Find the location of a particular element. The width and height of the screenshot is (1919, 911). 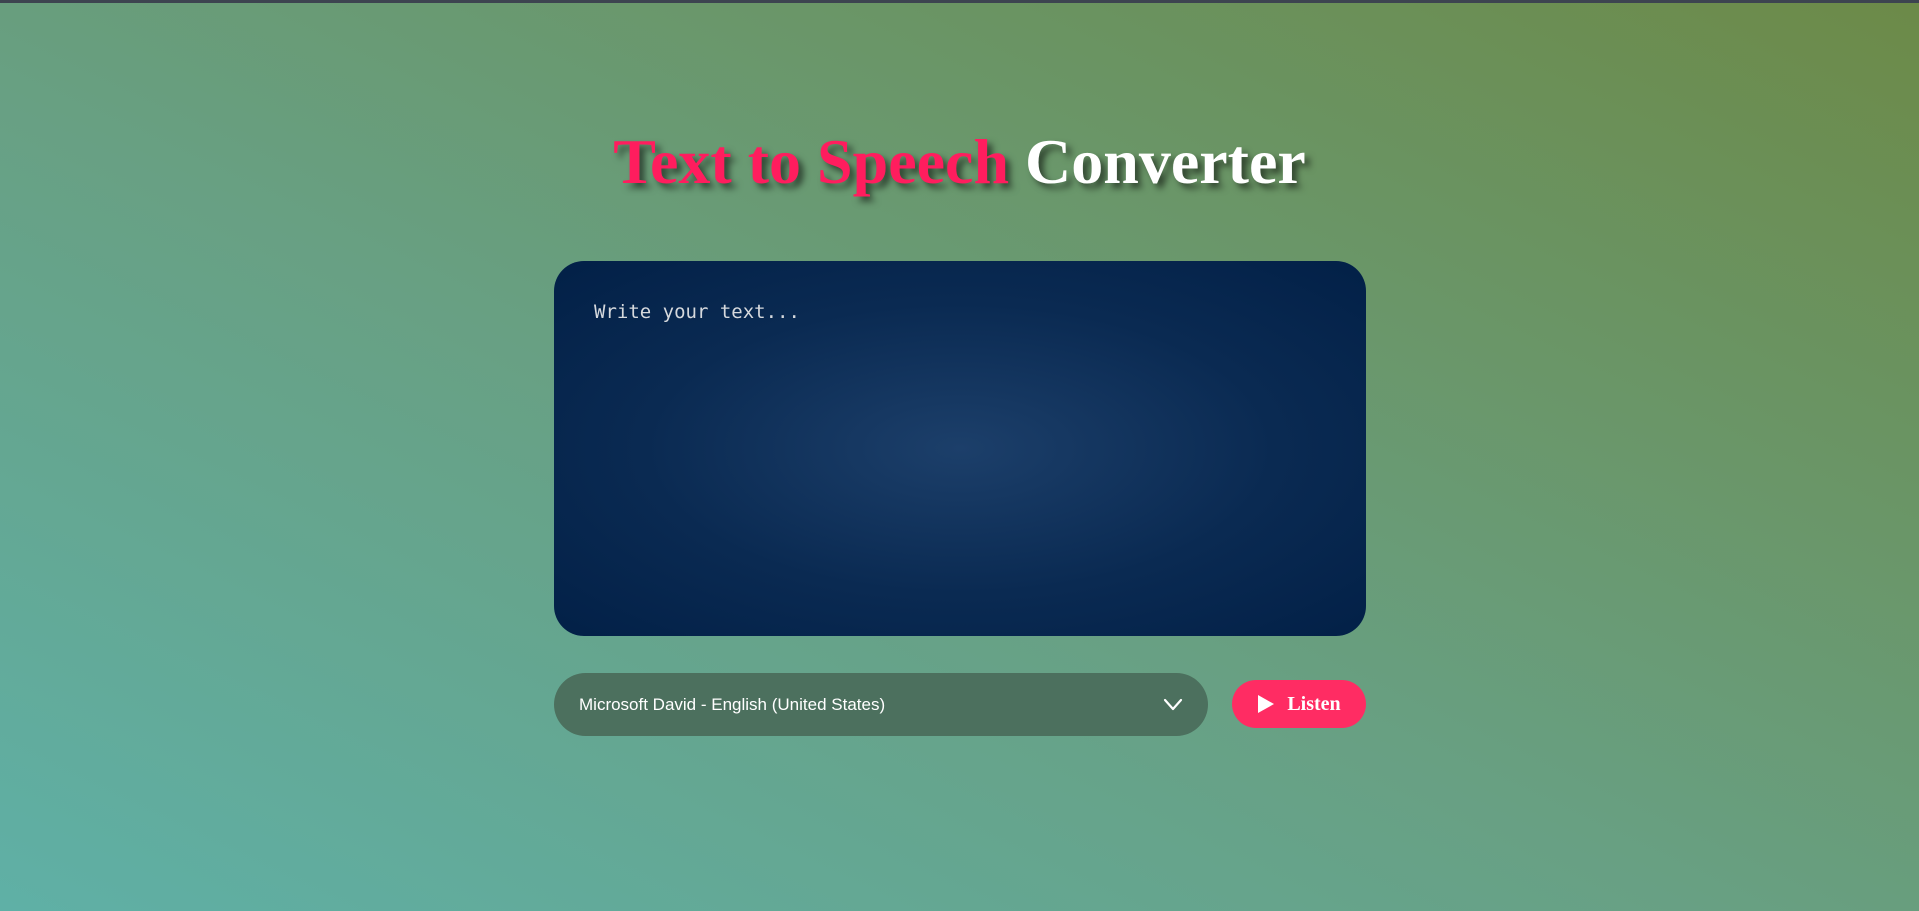

listen-button: Listen is located at coordinates (1299, 704).